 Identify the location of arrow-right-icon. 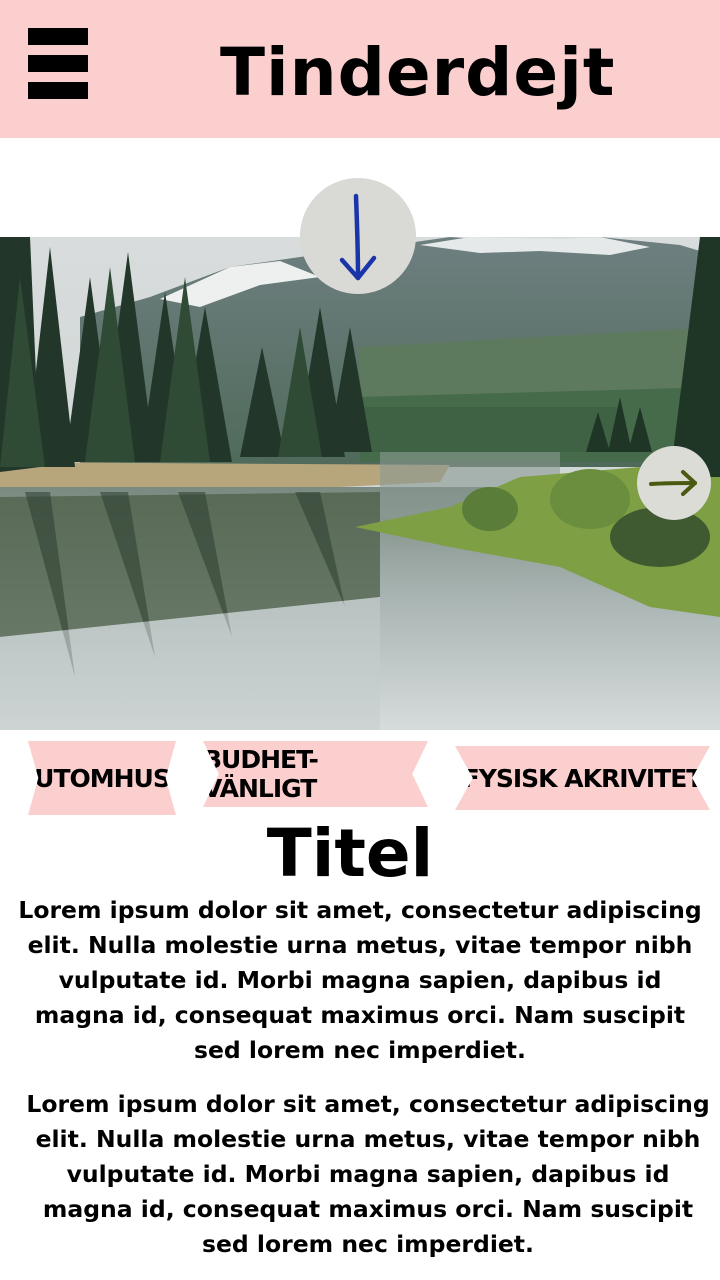
(673, 483).